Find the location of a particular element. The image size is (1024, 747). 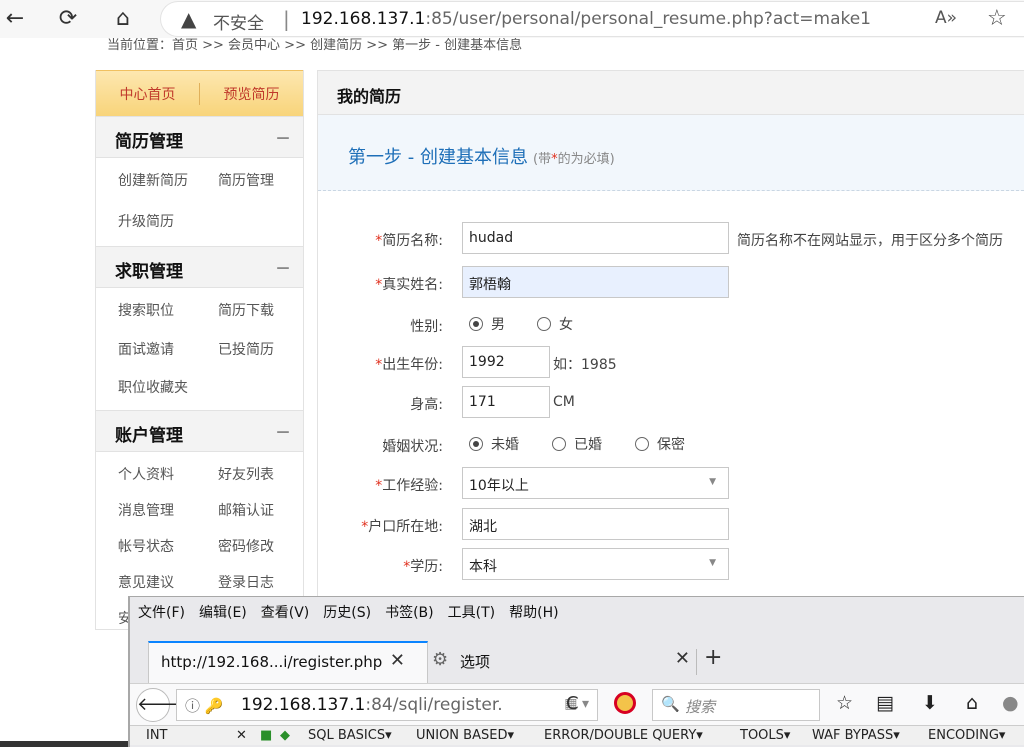

hackbar-sql-basics: SQL BASICS▾ is located at coordinates (350, 735).